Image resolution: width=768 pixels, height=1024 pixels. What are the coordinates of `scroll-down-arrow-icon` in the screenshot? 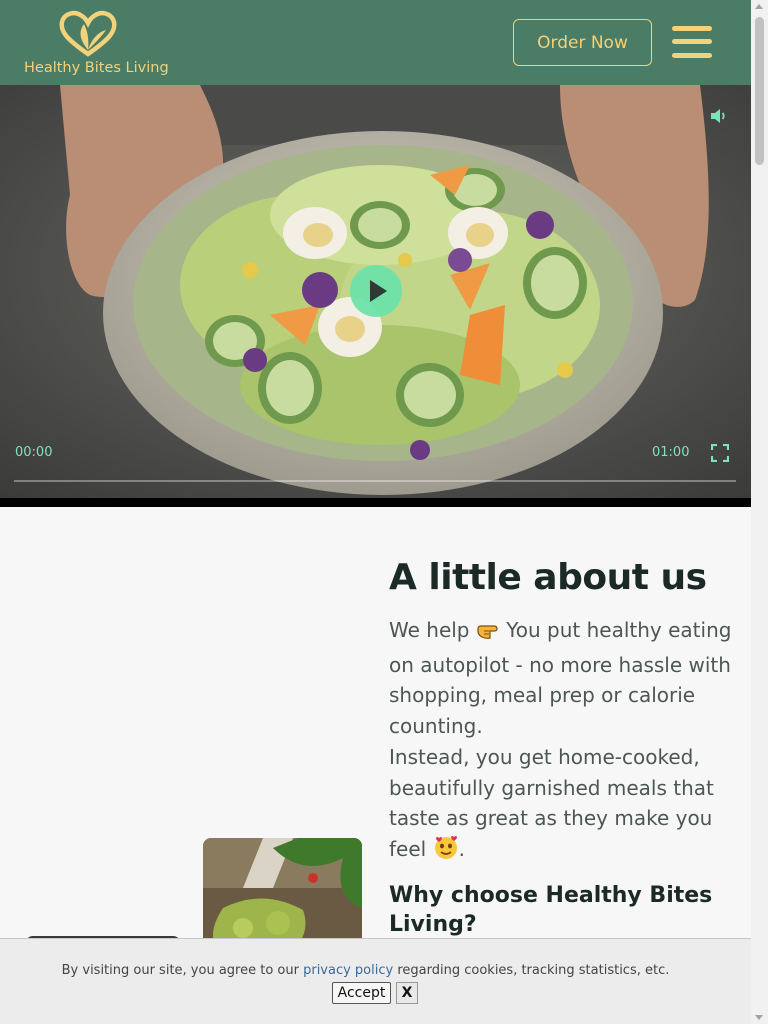 It's located at (759, 1017).